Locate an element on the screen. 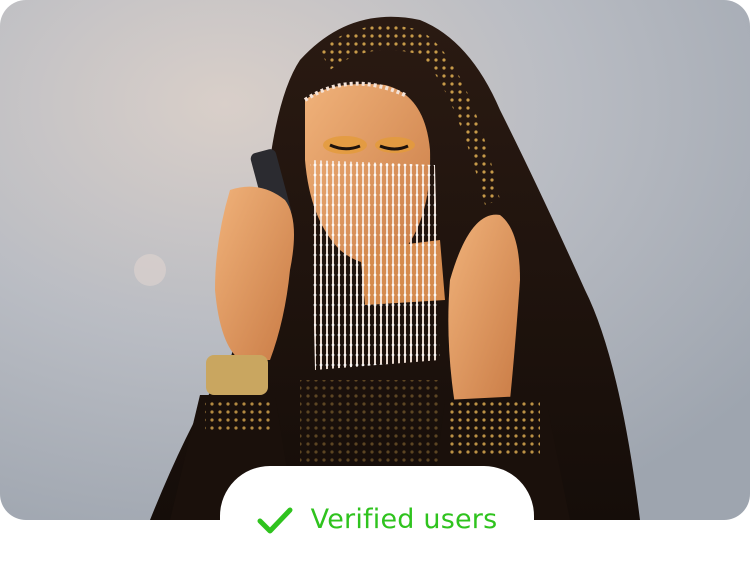  badge-label: Verified users is located at coordinates (404, 519).